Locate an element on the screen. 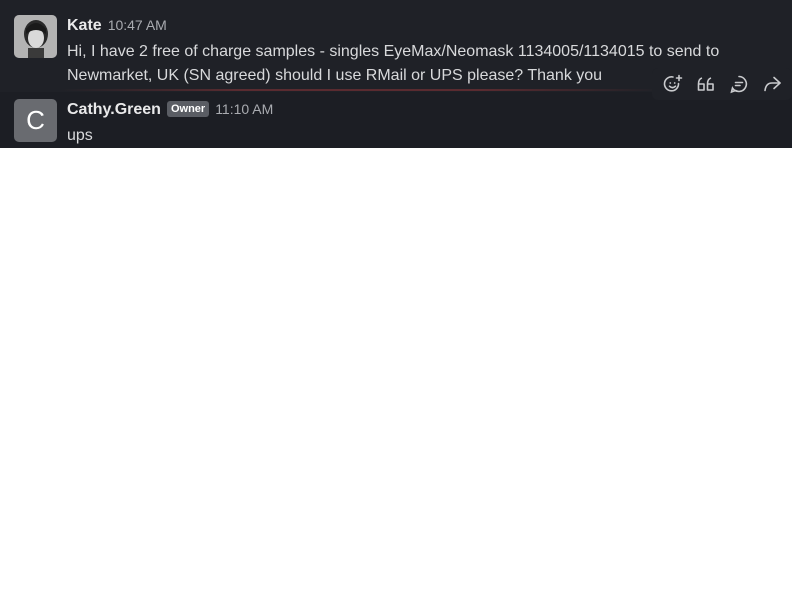  reply-in-thread-button is located at coordinates (739, 84).